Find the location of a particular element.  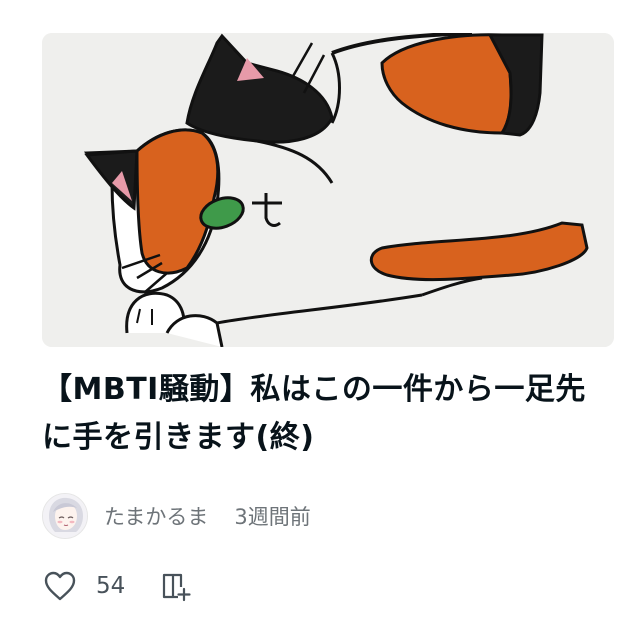

published-time: 3週間前 is located at coordinates (272, 517).